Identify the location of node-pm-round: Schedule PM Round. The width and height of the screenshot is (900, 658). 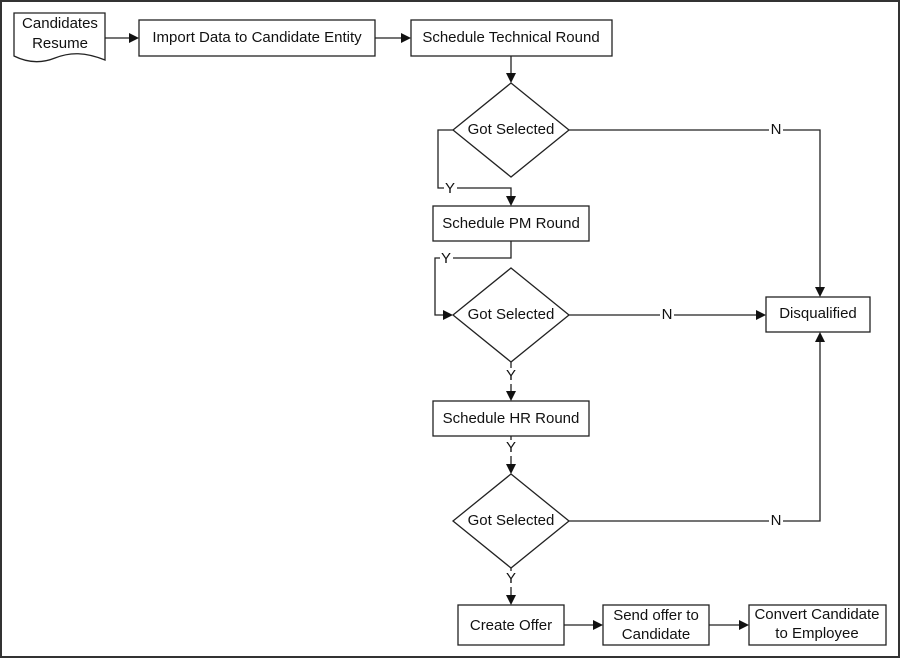
(511, 223).